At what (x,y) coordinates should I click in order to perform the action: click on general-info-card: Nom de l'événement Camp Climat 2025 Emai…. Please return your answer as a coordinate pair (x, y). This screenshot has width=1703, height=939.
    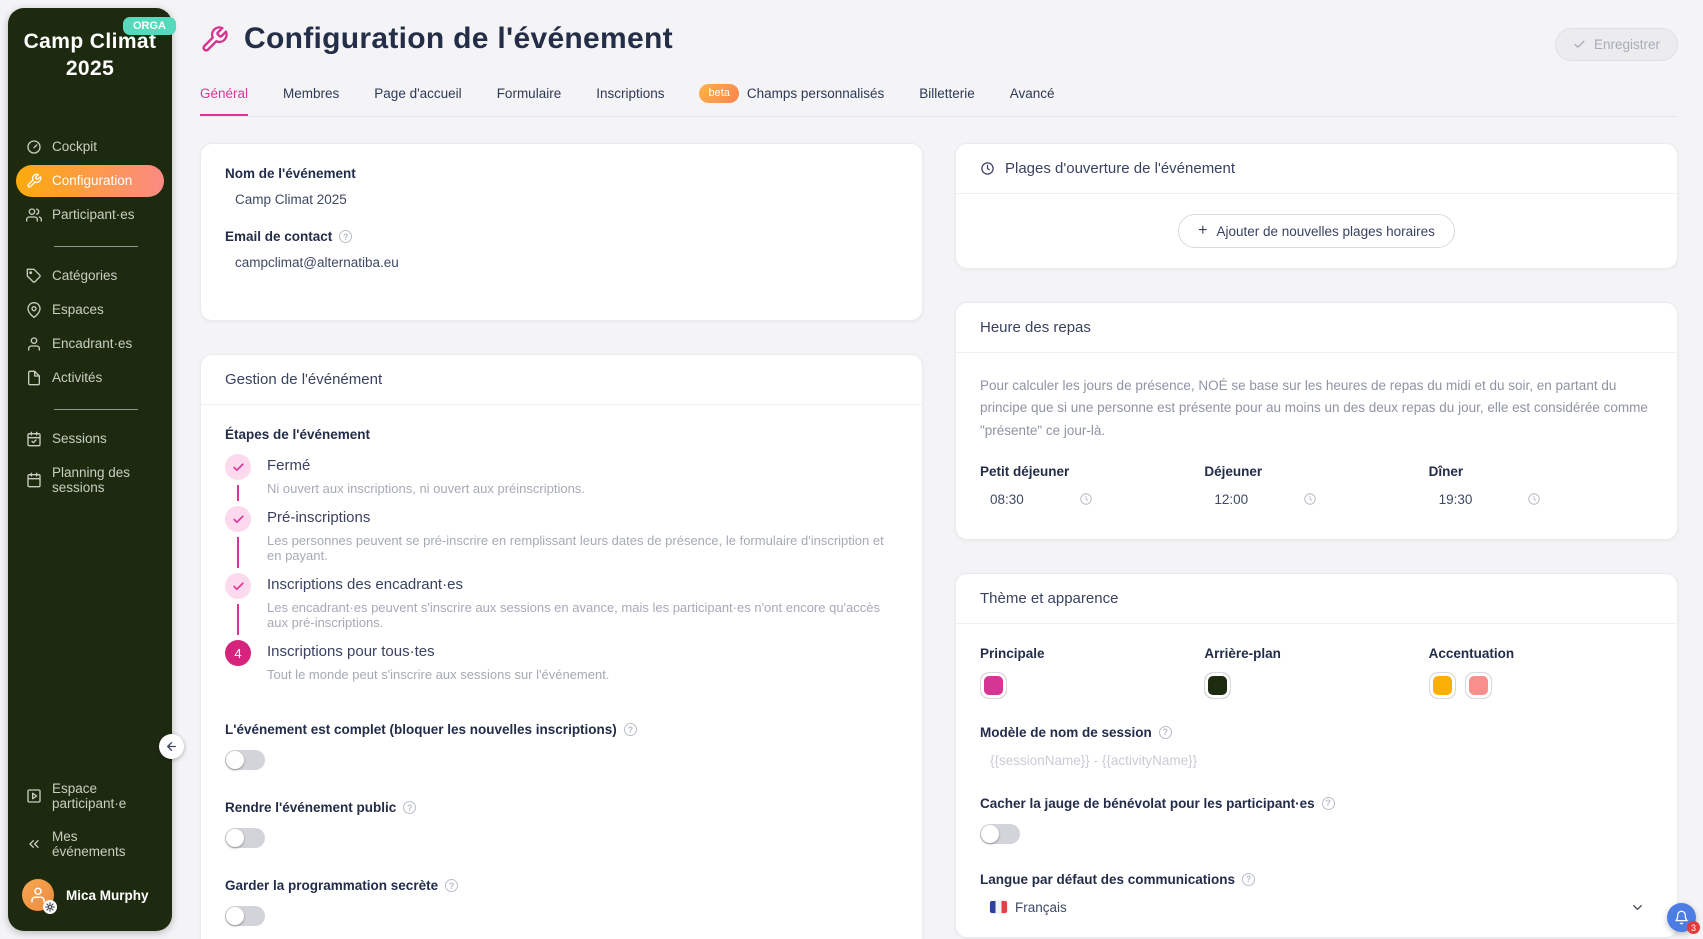
    Looking at the image, I should click on (561, 232).